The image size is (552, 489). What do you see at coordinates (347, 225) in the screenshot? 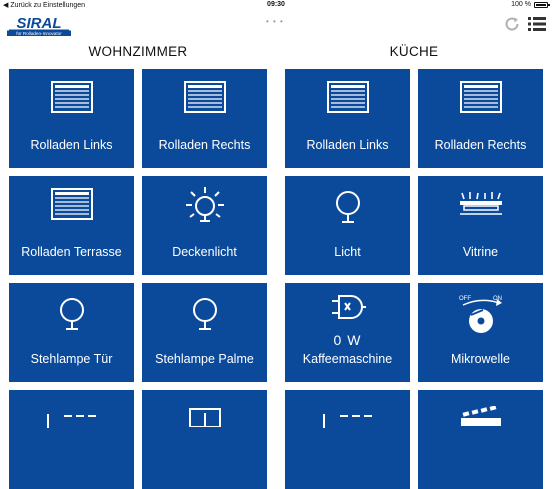
I see `tile-k-licht: Licht` at bounding box center [347, 225].